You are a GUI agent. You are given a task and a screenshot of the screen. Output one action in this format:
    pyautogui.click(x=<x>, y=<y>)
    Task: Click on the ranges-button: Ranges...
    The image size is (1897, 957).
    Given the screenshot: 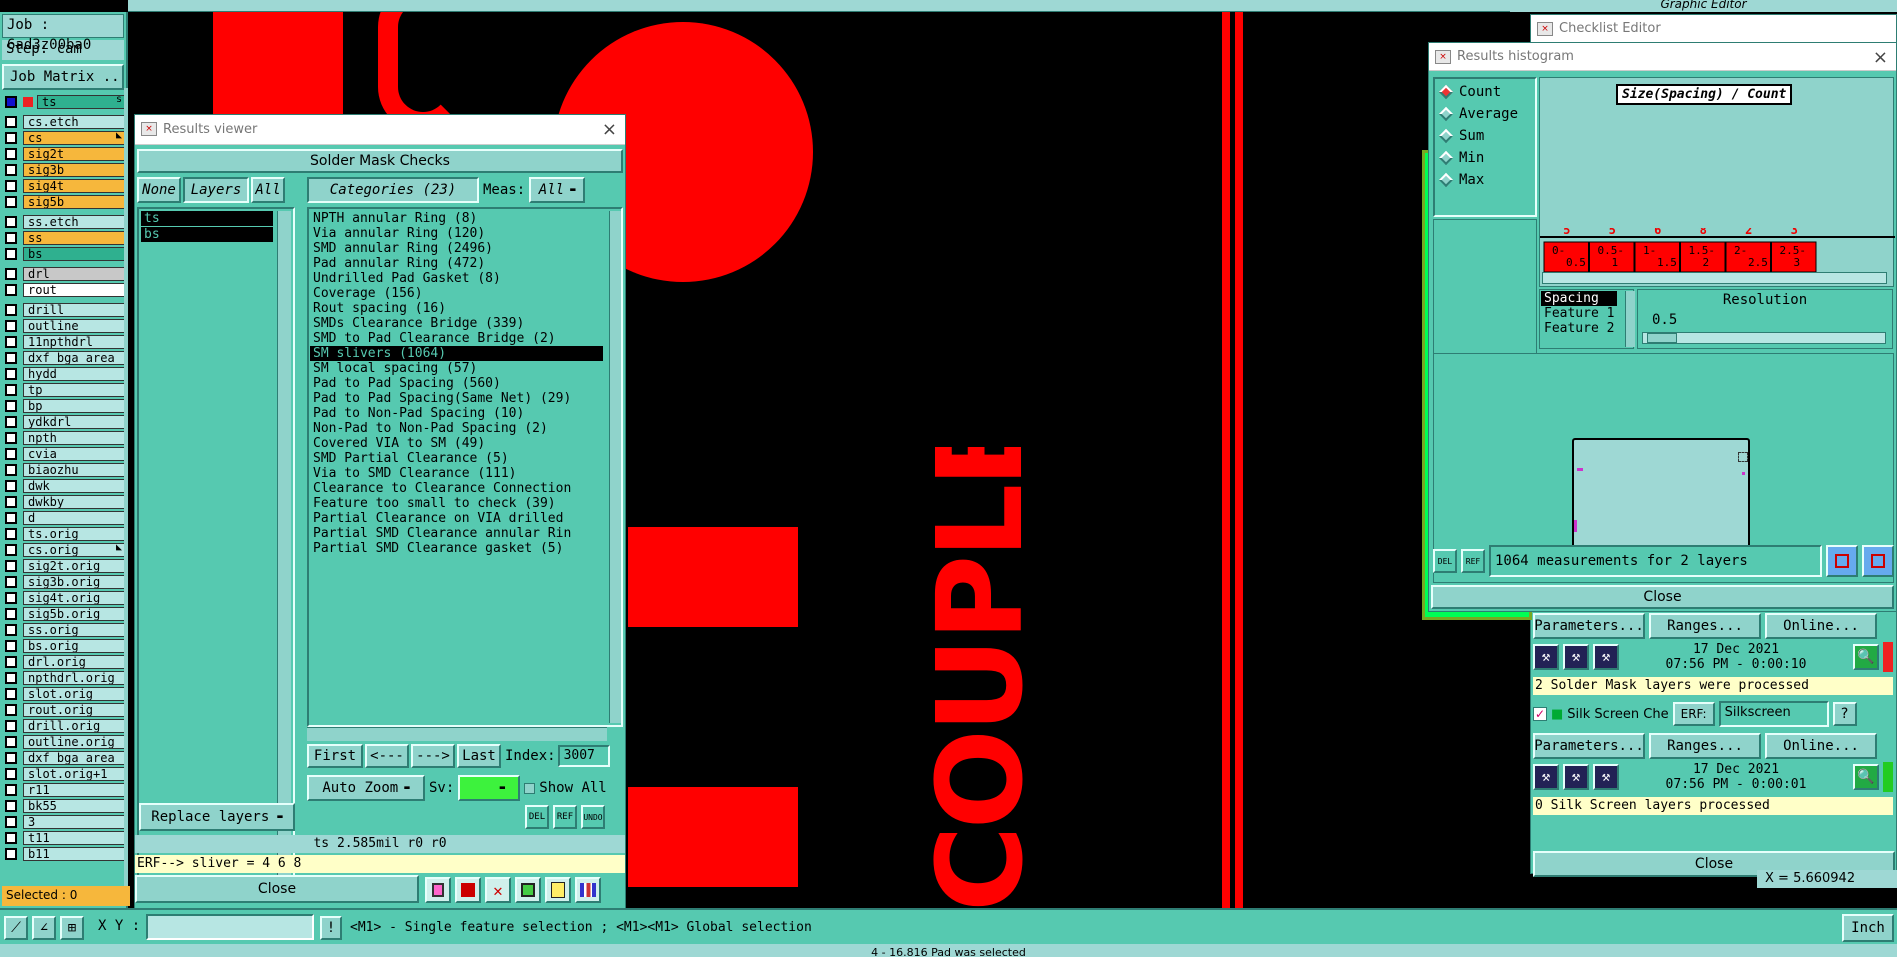 What is the action you would take?
    pyautogui.click(x=1705, y=746)
    